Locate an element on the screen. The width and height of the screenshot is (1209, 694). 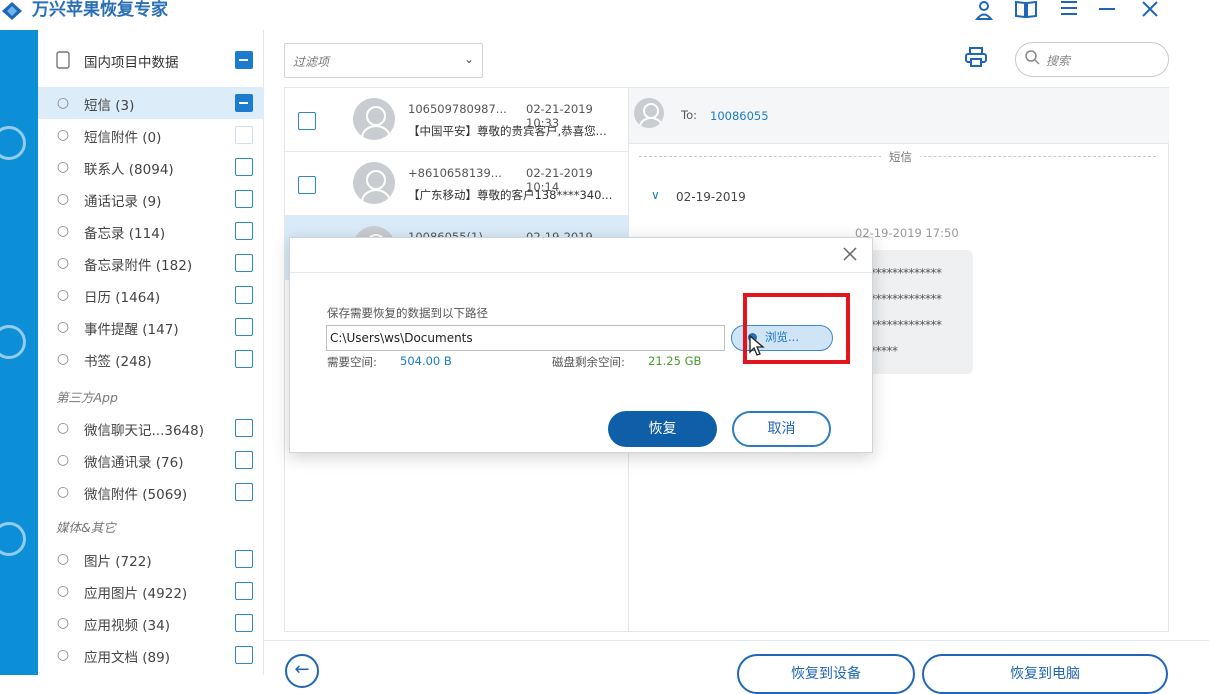
to-value: 10086055 is located at coordinates (739, 116).